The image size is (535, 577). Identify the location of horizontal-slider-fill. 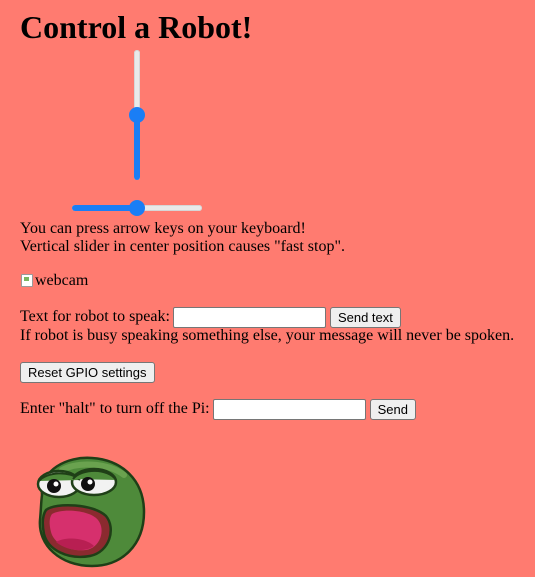
(104, 208).